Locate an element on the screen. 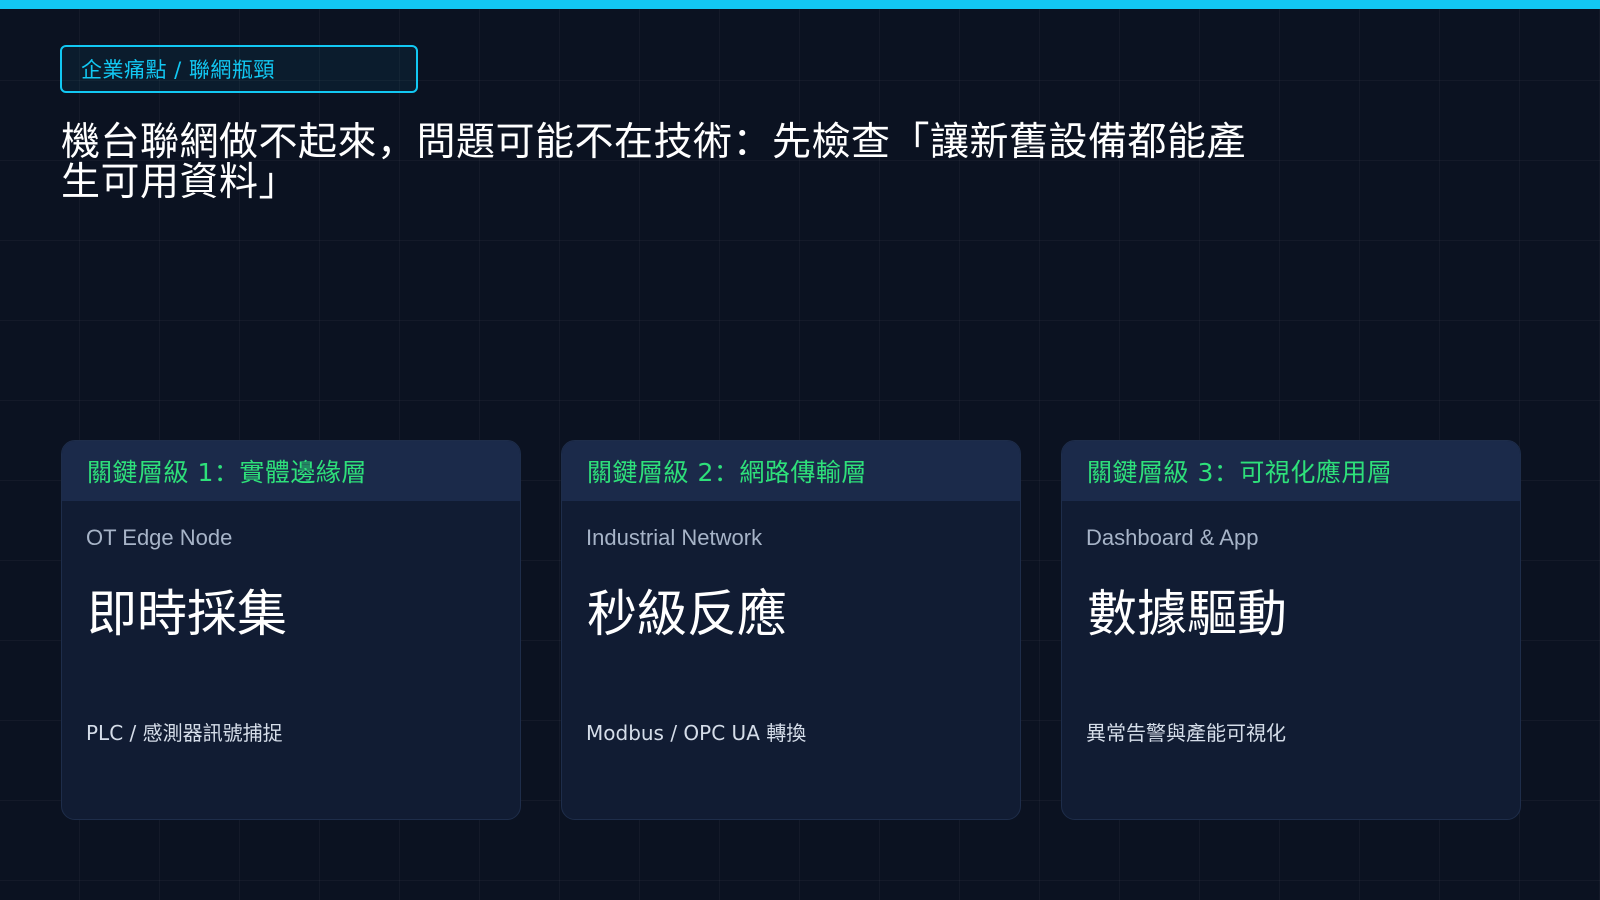 This screenshot has width=1600, height=900. category-tag: 企業痛點 / 聯網瓶頸 is located at coordinates (239, 69).